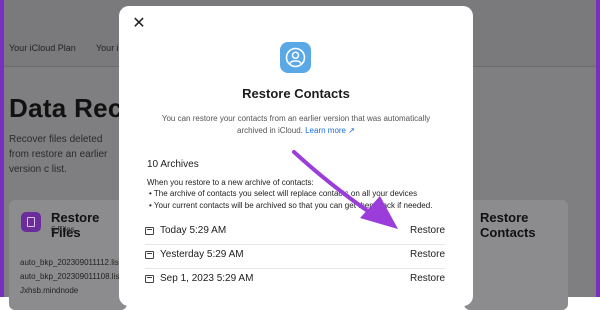  Describe the element at coordinates (202, 254) in the screenshot. I see `archive-date: Yesterday 5:29 AM` at that location.